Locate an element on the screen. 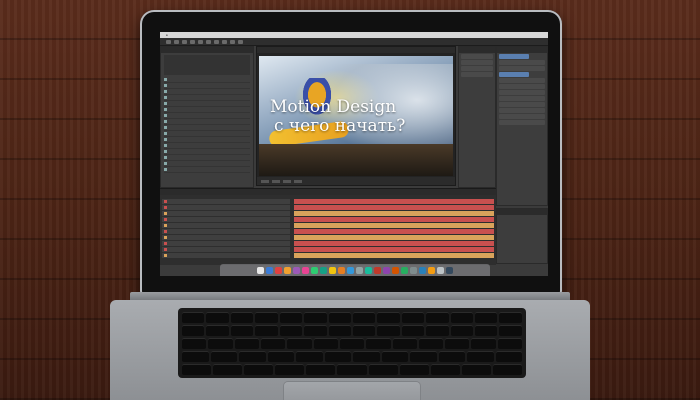 This screenshot has height=400, width=700. project-item is located at coordinates (207, 170).